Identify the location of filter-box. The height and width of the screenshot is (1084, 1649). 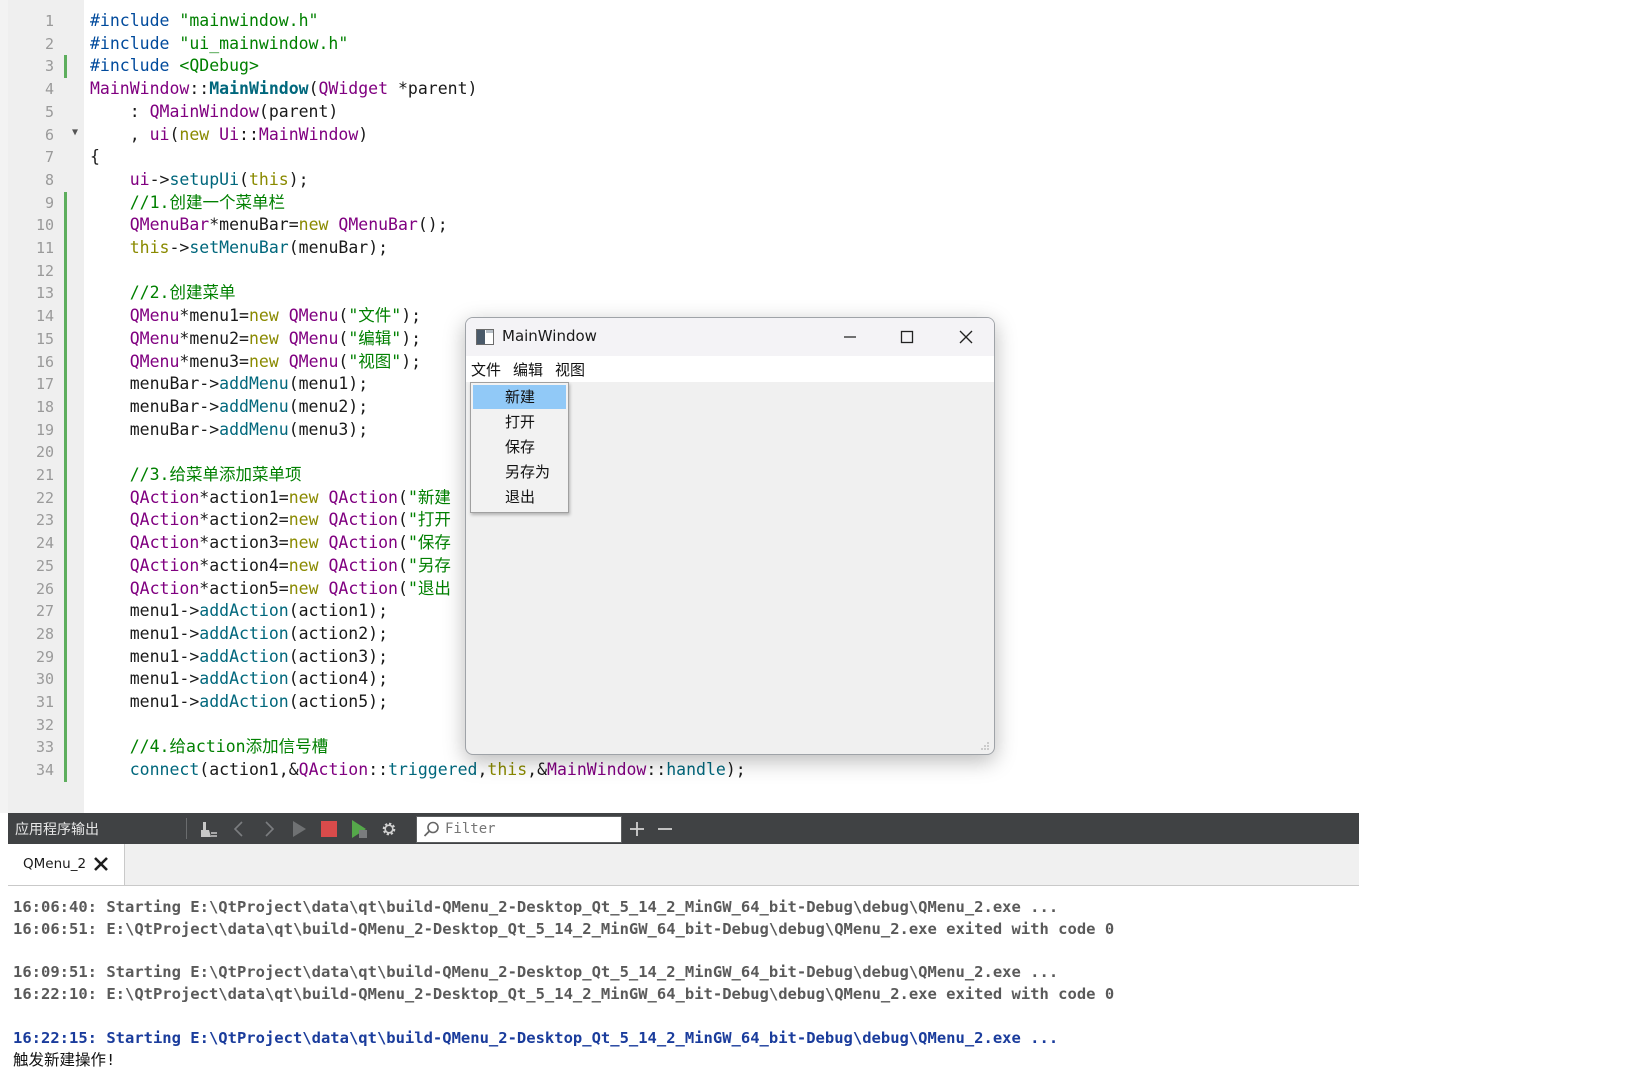
(519, 829).